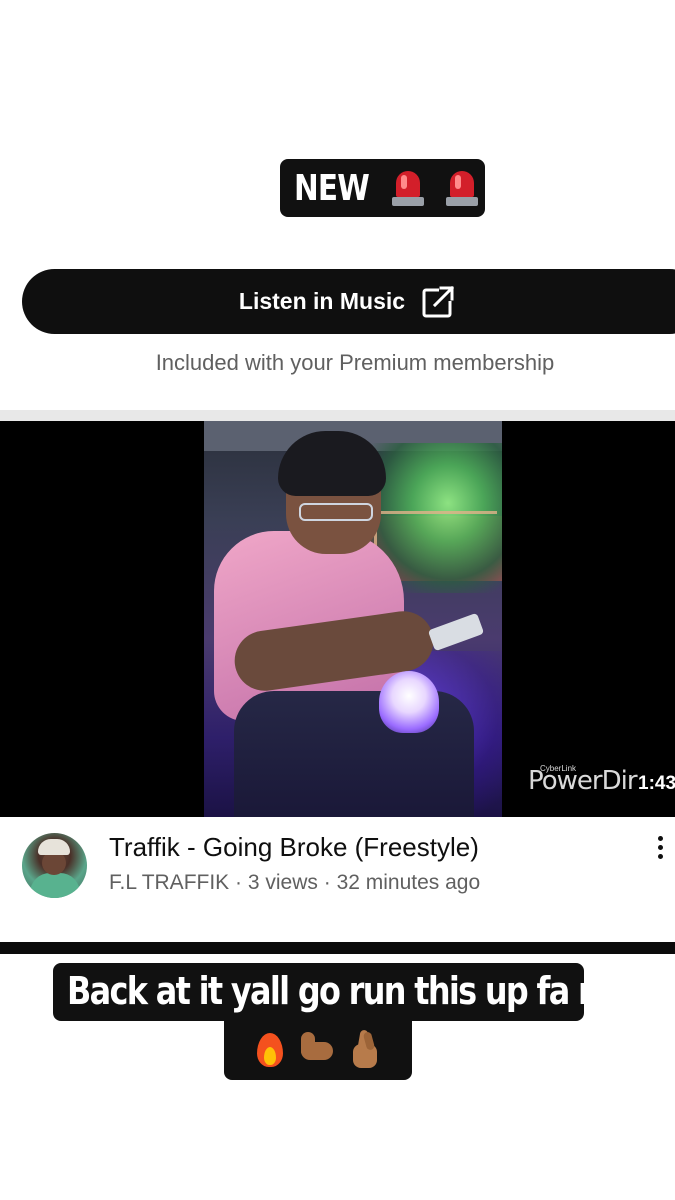 The height and width of the screenshot is (1200, 675). What do you see at coordinates (349, 991) in the screenshot?
I see `story-caption-text: Back at it yall go run this up fa me` at bounding box center [349, 991].